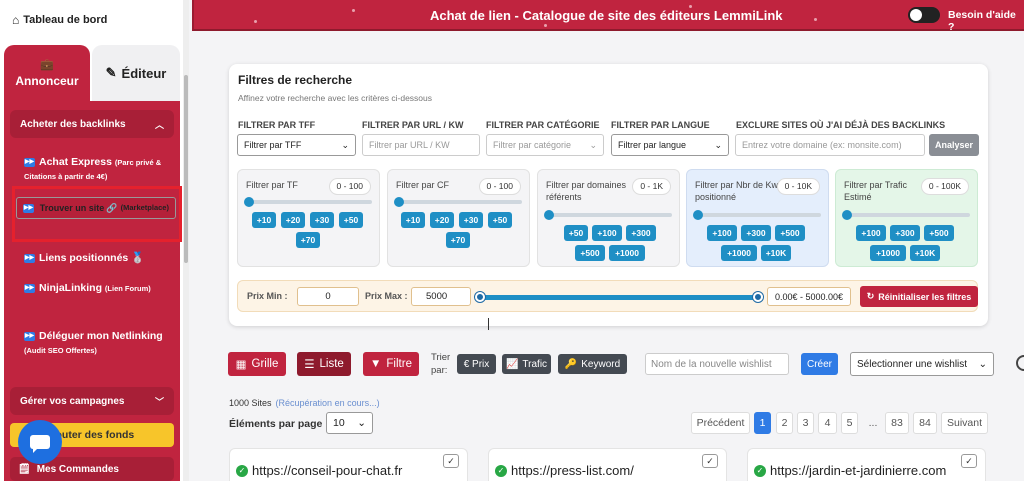 The image size is (1024, 481). Describe the element at coordinates (758, 297) in the screenshot. I see `price-max-handle` at that location.